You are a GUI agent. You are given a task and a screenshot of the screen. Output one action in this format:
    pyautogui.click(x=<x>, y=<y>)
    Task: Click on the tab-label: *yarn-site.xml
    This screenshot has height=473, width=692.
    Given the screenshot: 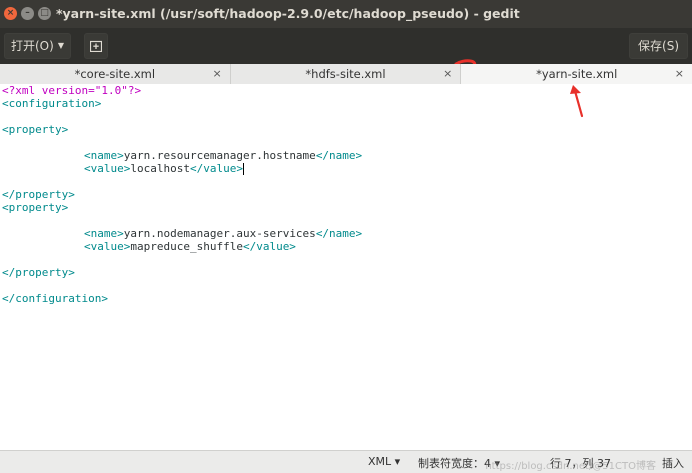 What is the action you would take?
    pyautogui.click(x=577, y=74)
    